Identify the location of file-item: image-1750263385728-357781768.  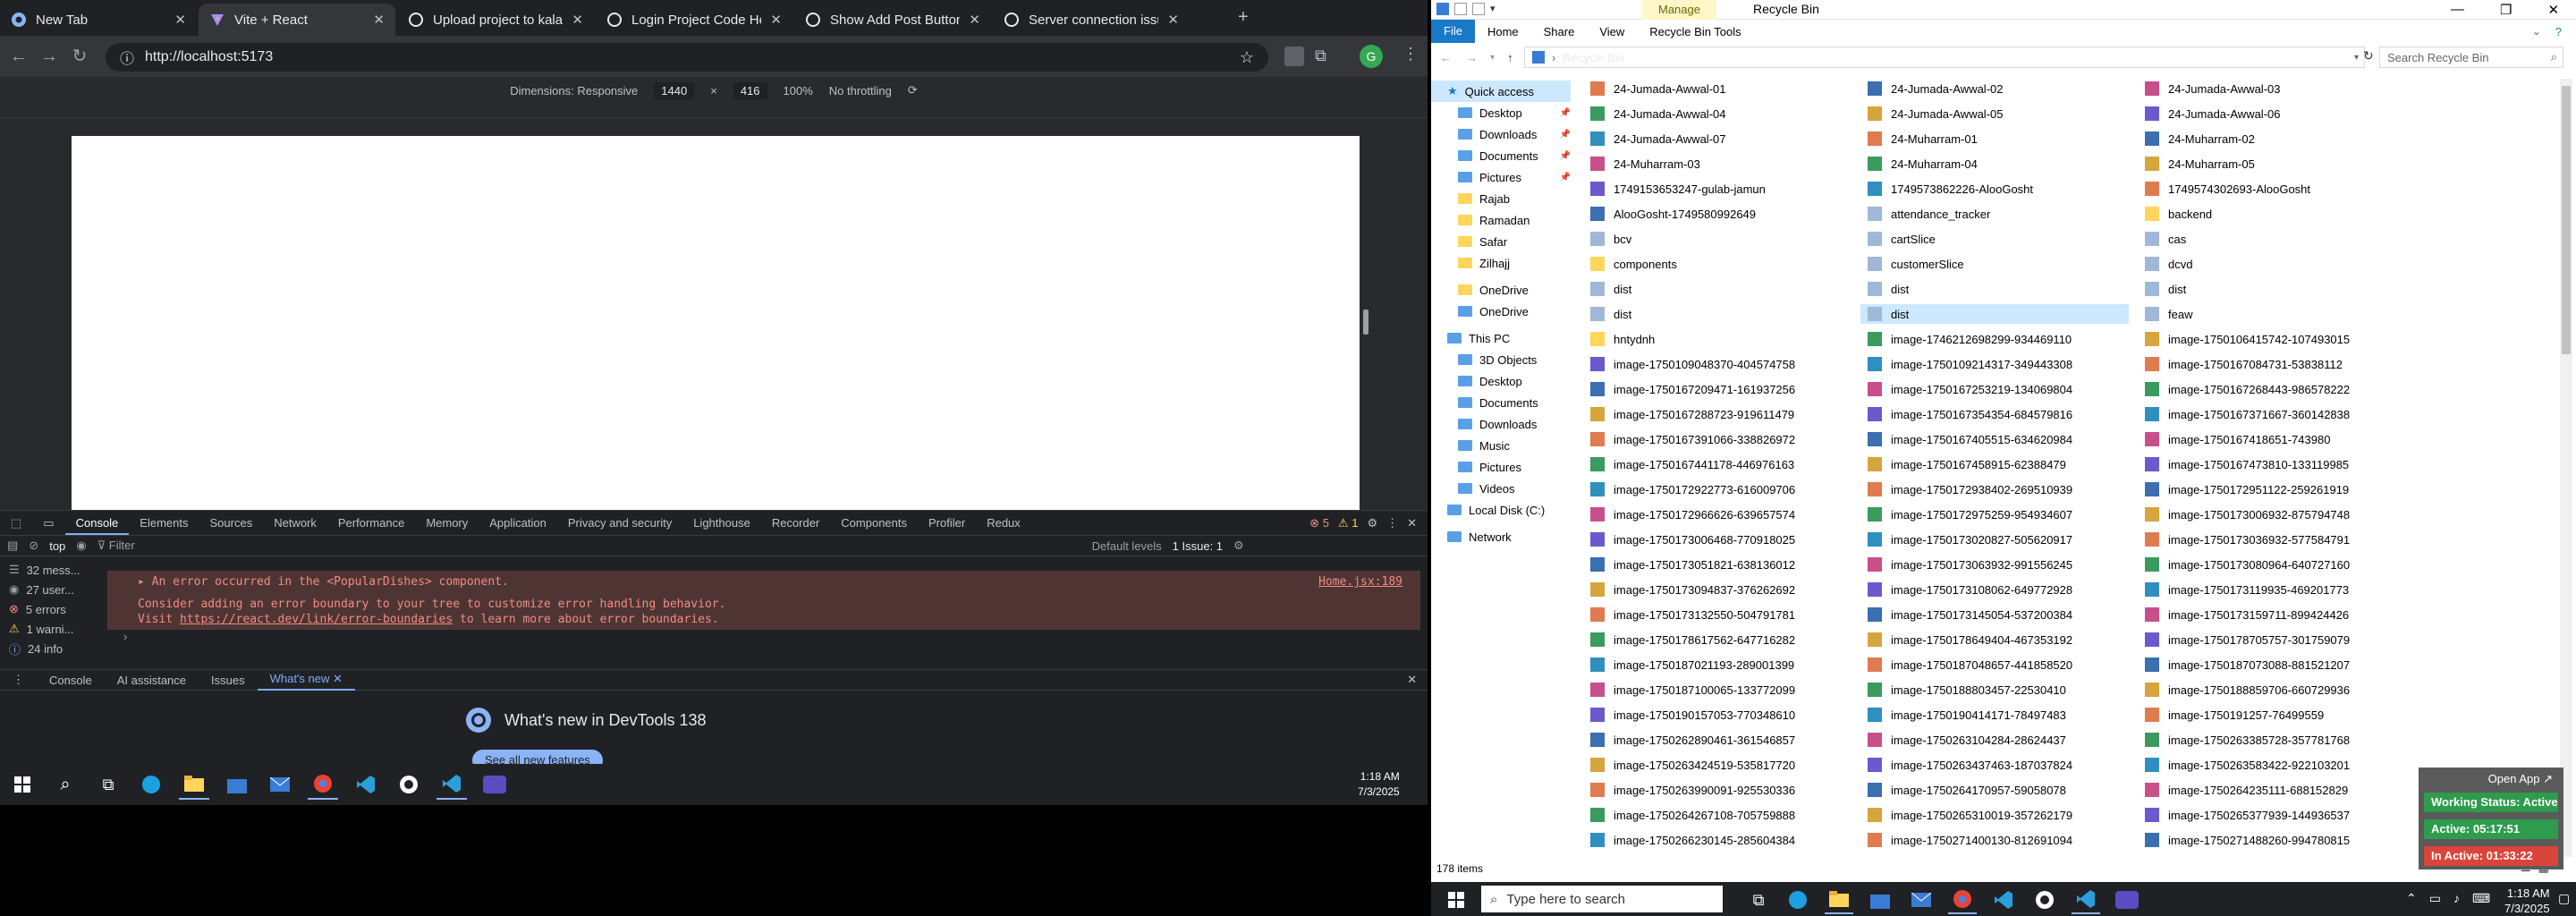
(2272, 740).